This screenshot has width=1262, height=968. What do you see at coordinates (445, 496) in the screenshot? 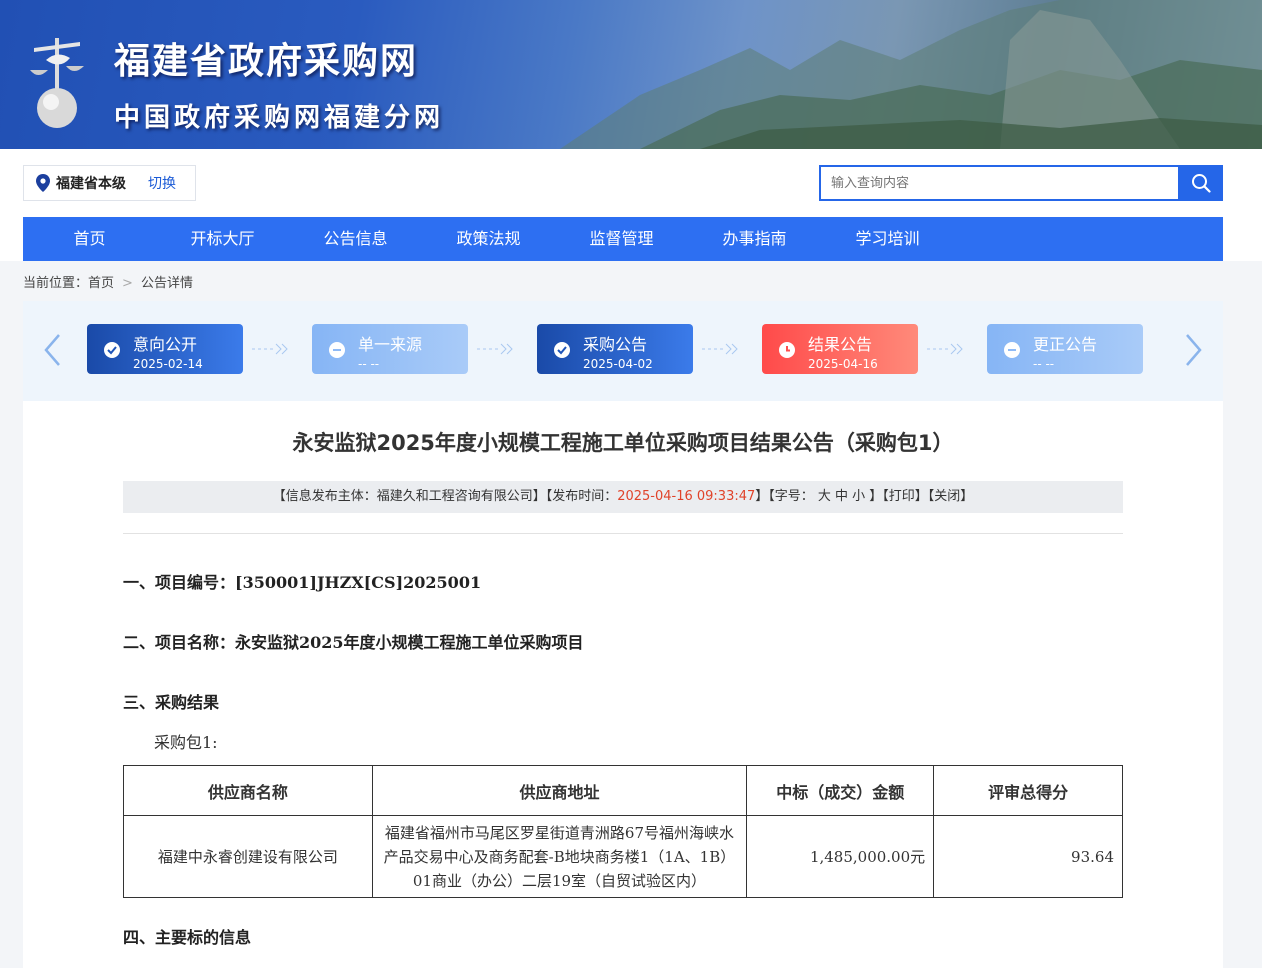
I see `meta-publisher: 【信息发布主体：福建久和工程咨询有限公司】【发布时间：` at bounding box center [445, 496].